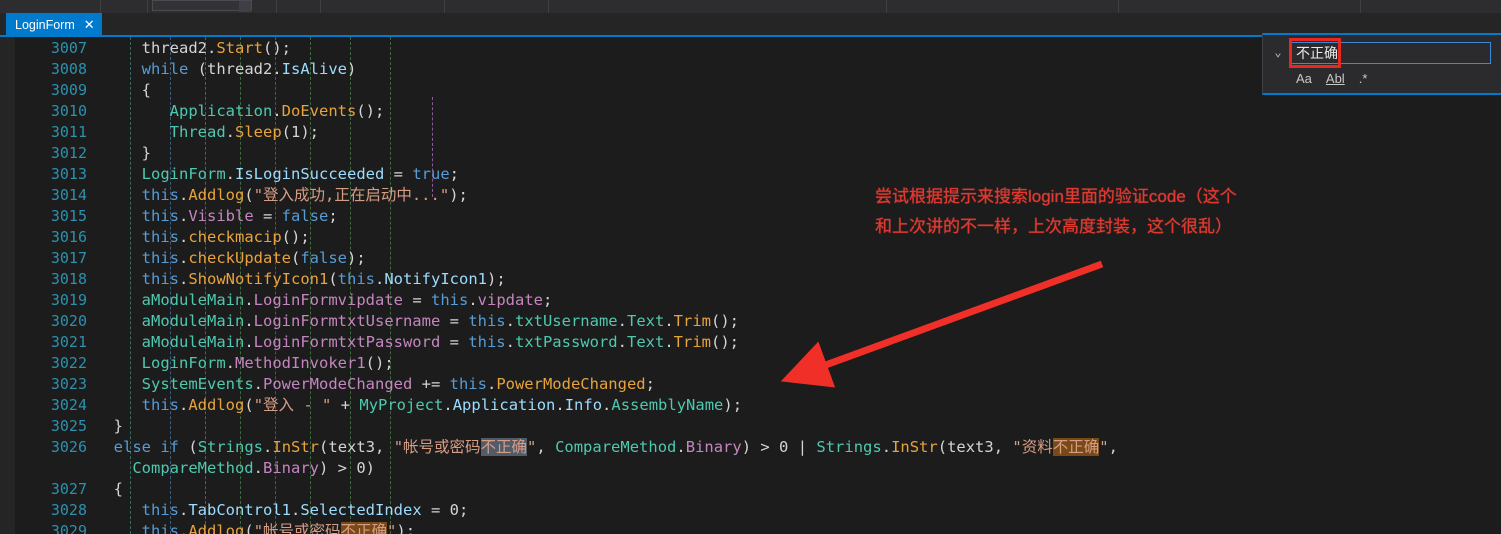  What do you see at coordinates (68, 528) in the screenshot?
I see `line-number: 3029` at bounding box center [68, 528].